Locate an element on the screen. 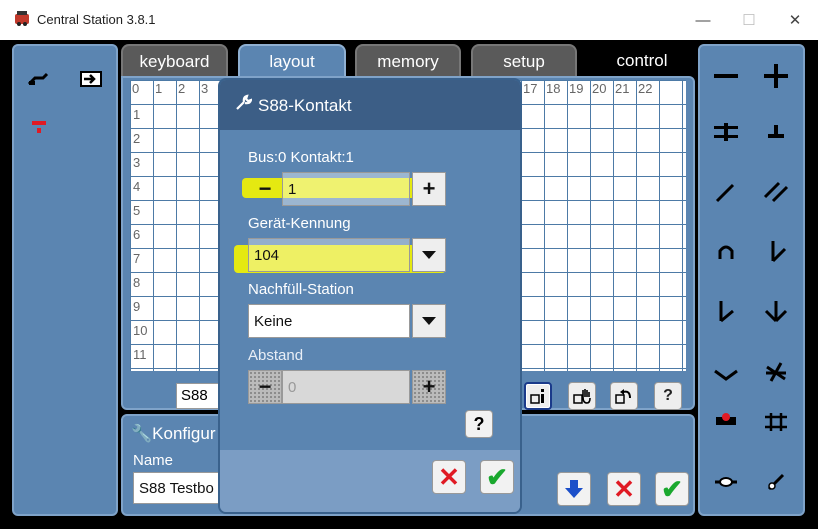 The height and width of the screenshot is (529, 818). dialog-cancel-button: ✕ is located at coordinates (449, 477).